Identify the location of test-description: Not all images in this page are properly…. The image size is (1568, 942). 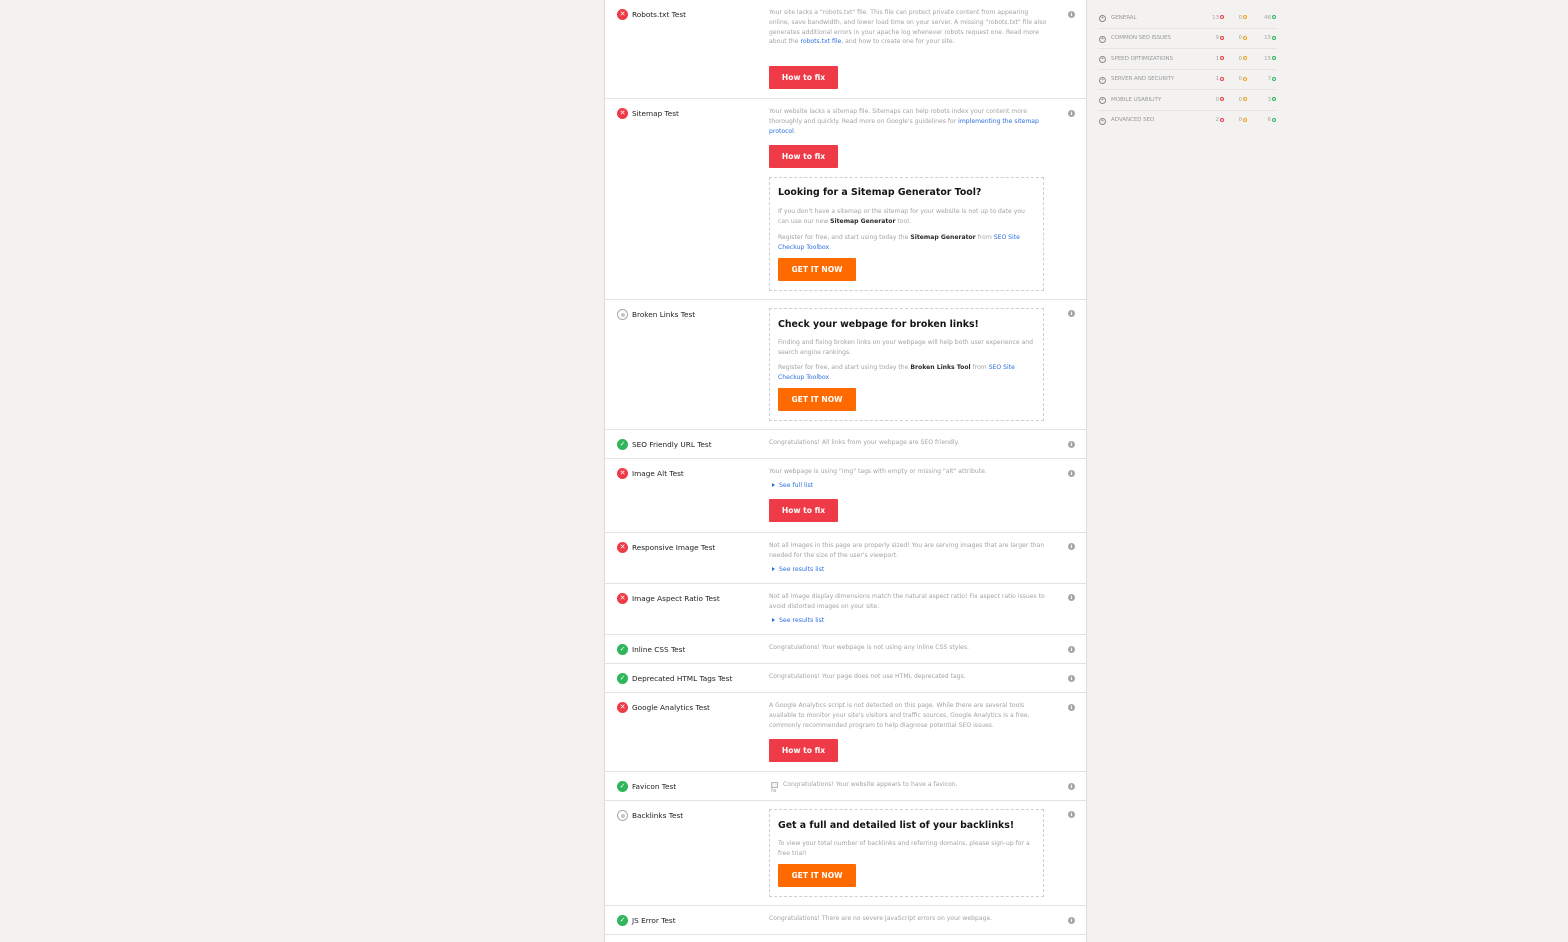
(907, 550).